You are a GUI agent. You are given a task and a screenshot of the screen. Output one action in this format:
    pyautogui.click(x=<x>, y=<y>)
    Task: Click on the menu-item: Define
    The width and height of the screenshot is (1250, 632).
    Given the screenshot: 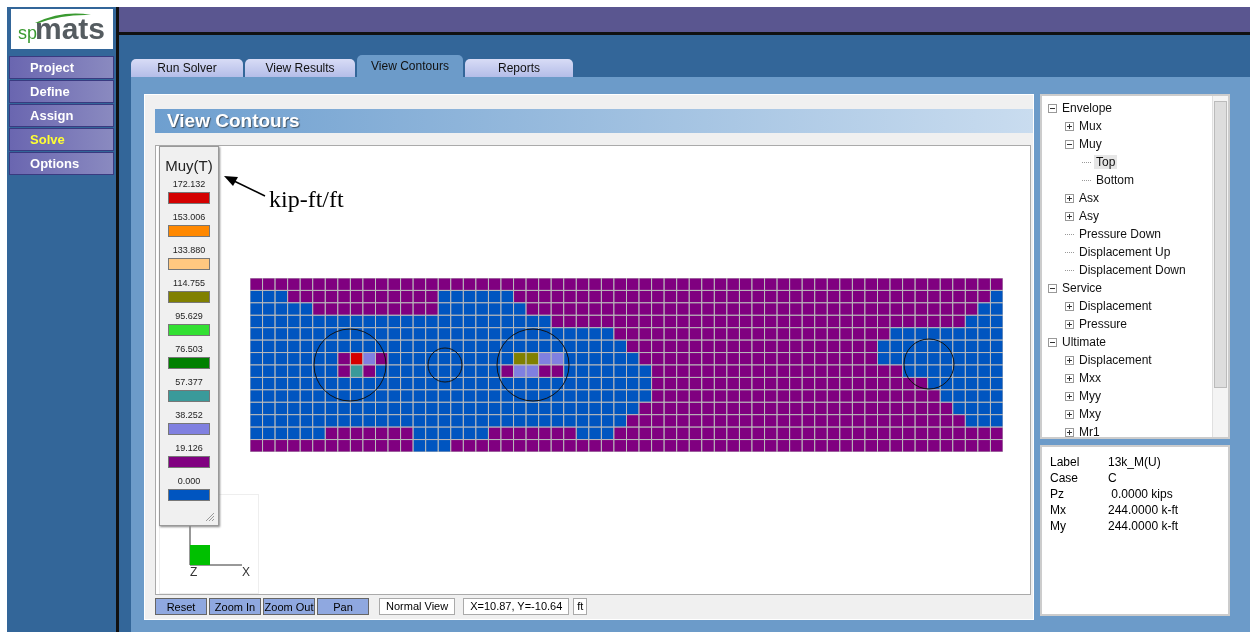 What is the action you would take?
    pyautogui.click(x=61, y=91)
    